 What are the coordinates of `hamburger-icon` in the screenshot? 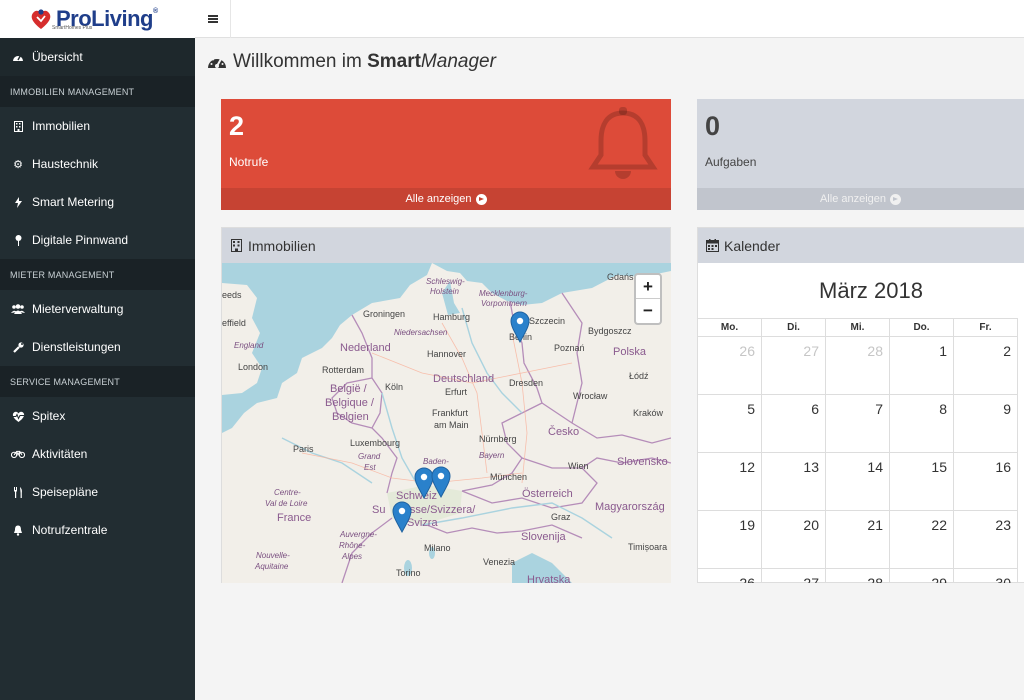 It's located at (212, 19).